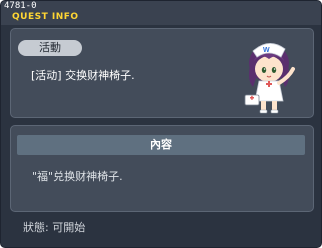 The image size is (322, 248). What do you see at coordinates (266, 50) in the screenshot?
I see `svg-text: W` at bounding box center [266, 50].